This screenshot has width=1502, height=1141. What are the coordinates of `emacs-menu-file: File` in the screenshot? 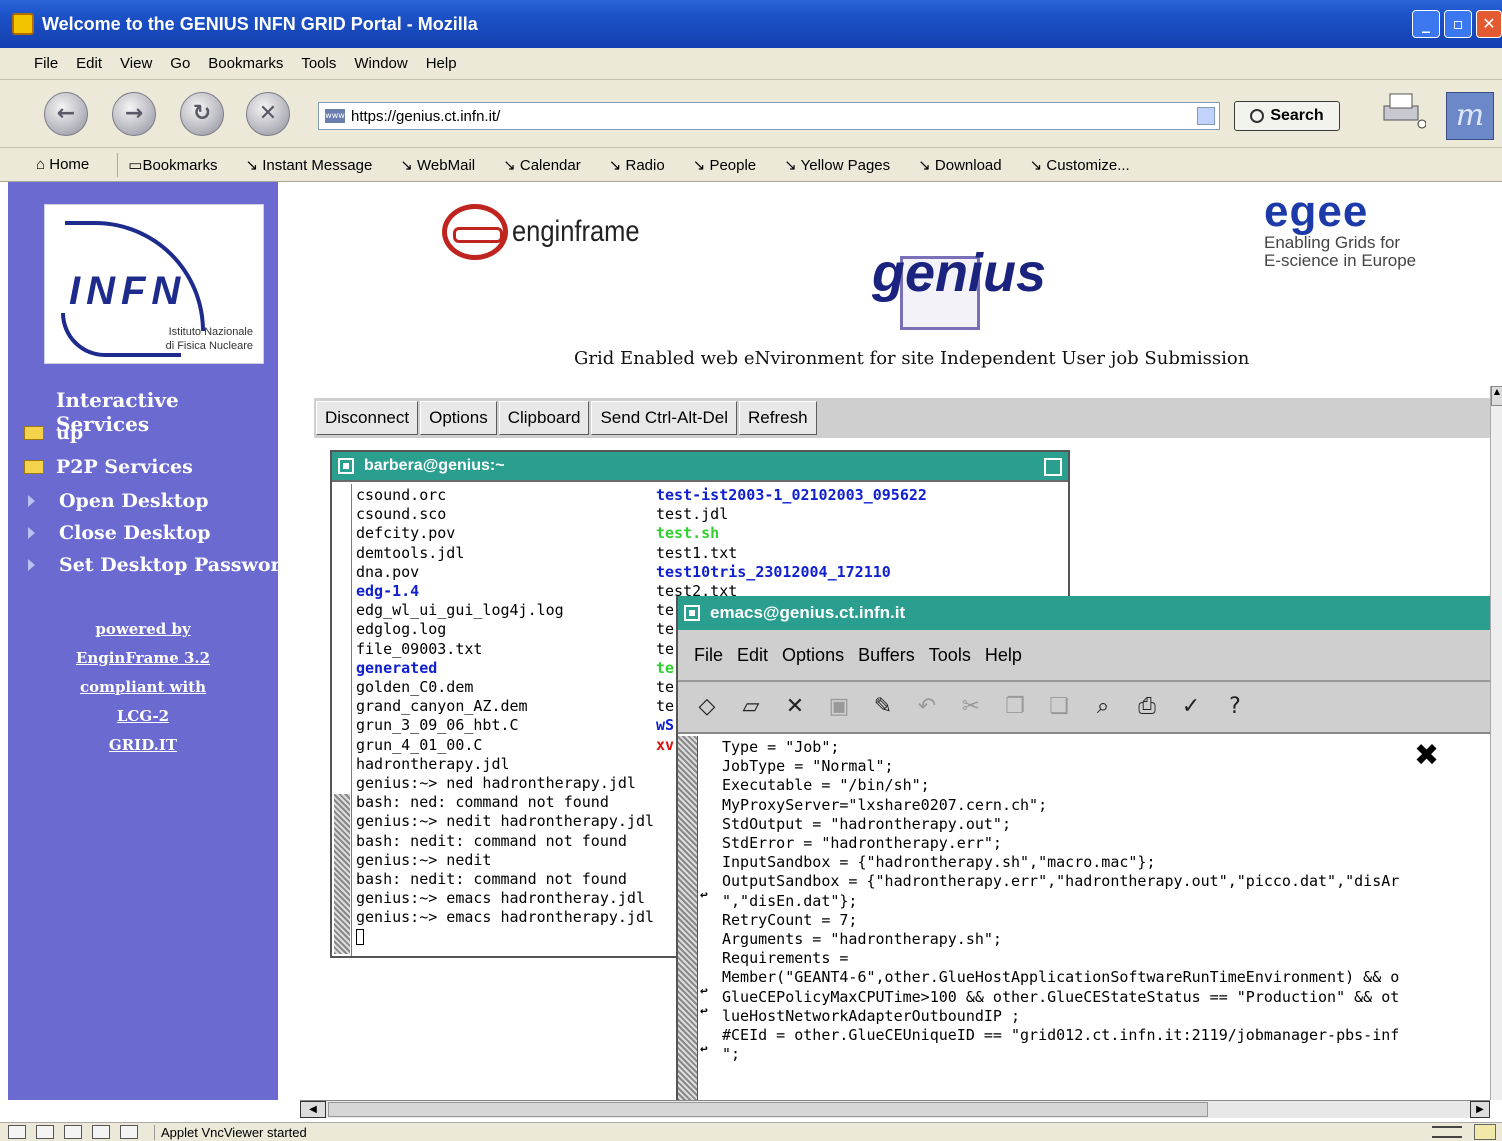 It's located at (708, 655).